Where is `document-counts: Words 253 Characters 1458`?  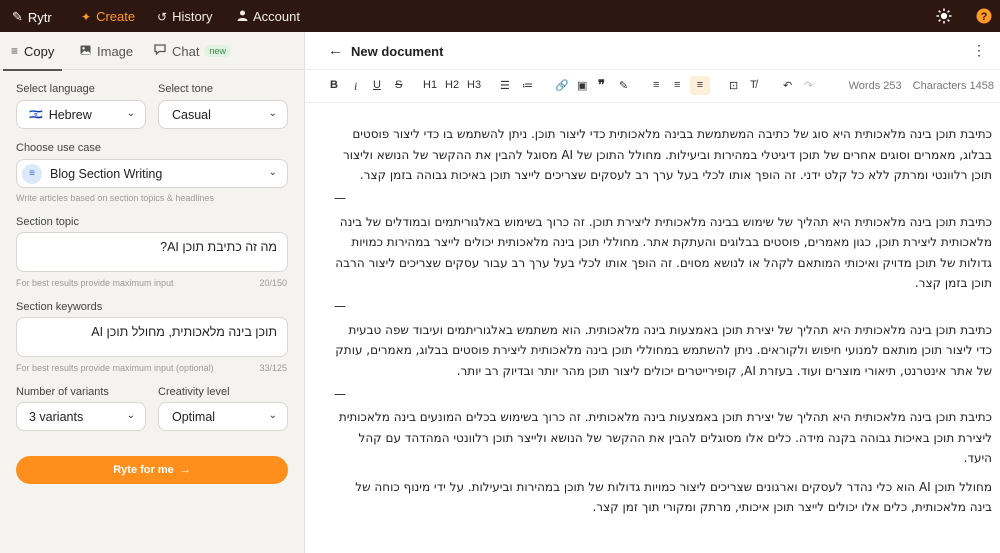
document-counts: Words 253 Characters 1458 is located at coordinates (917, 86).